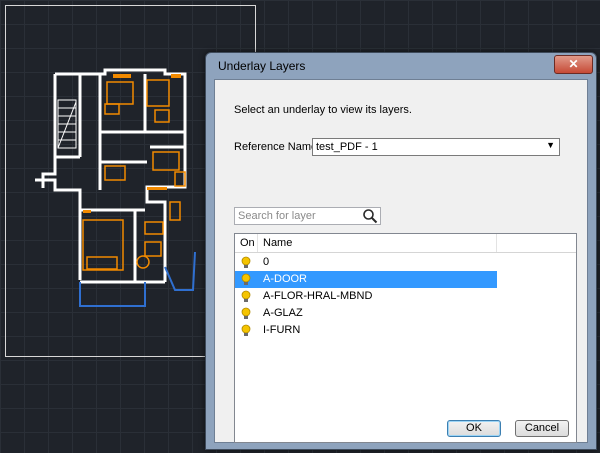  I want to click on reference-name-value: test_PDF - 1, so click(347, 147).